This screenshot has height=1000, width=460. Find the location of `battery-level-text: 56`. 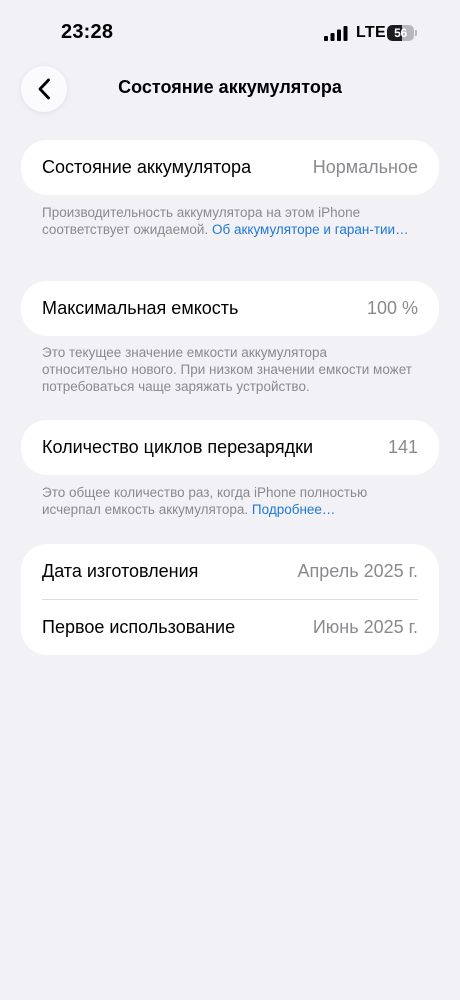

battery-level-text: 56 is located at coordinates (400, 33).